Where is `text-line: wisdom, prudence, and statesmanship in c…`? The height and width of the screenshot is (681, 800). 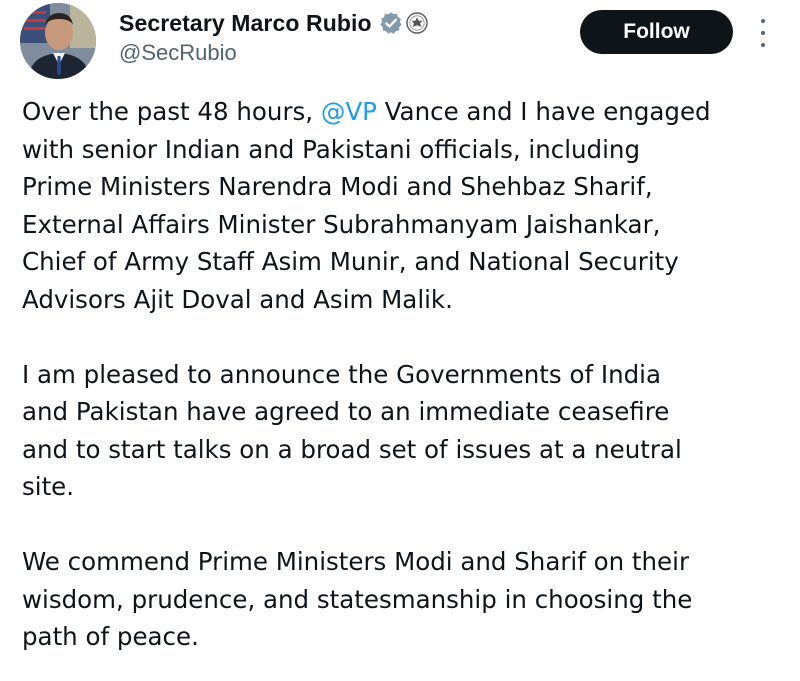 text-line: wisdom, prudence, and statesmanship in c… is located at coordinates (357, 599).